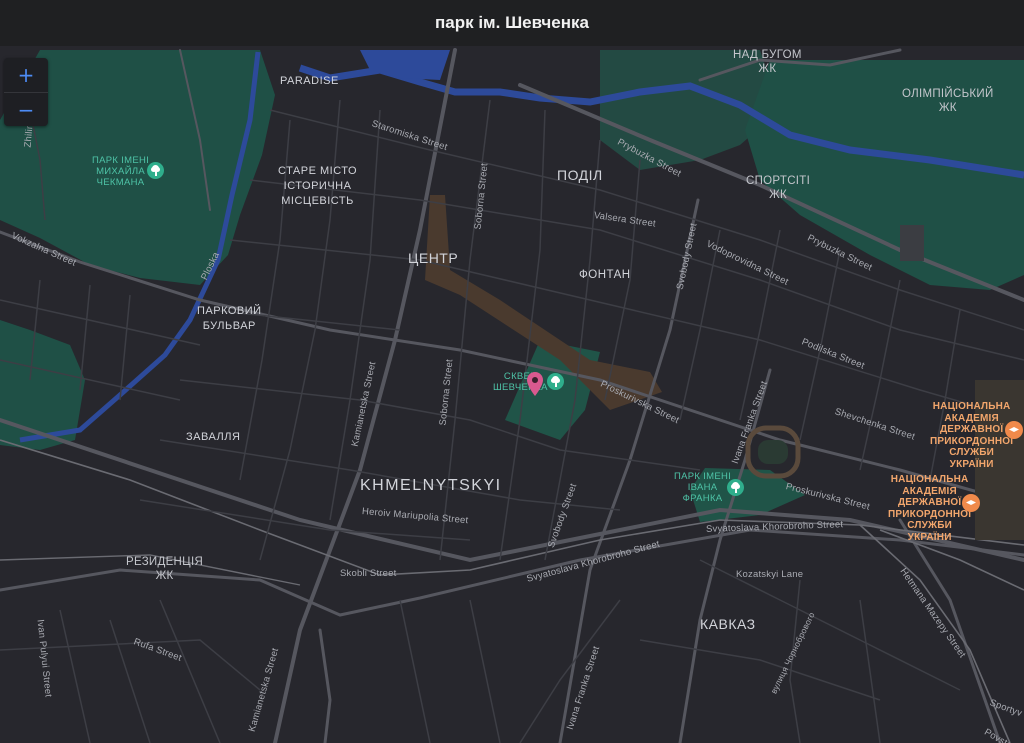  Describe the element at coordinates (580, 175) in the screenshot. I see `district-label-podil: ПОДІЛ` at that location.